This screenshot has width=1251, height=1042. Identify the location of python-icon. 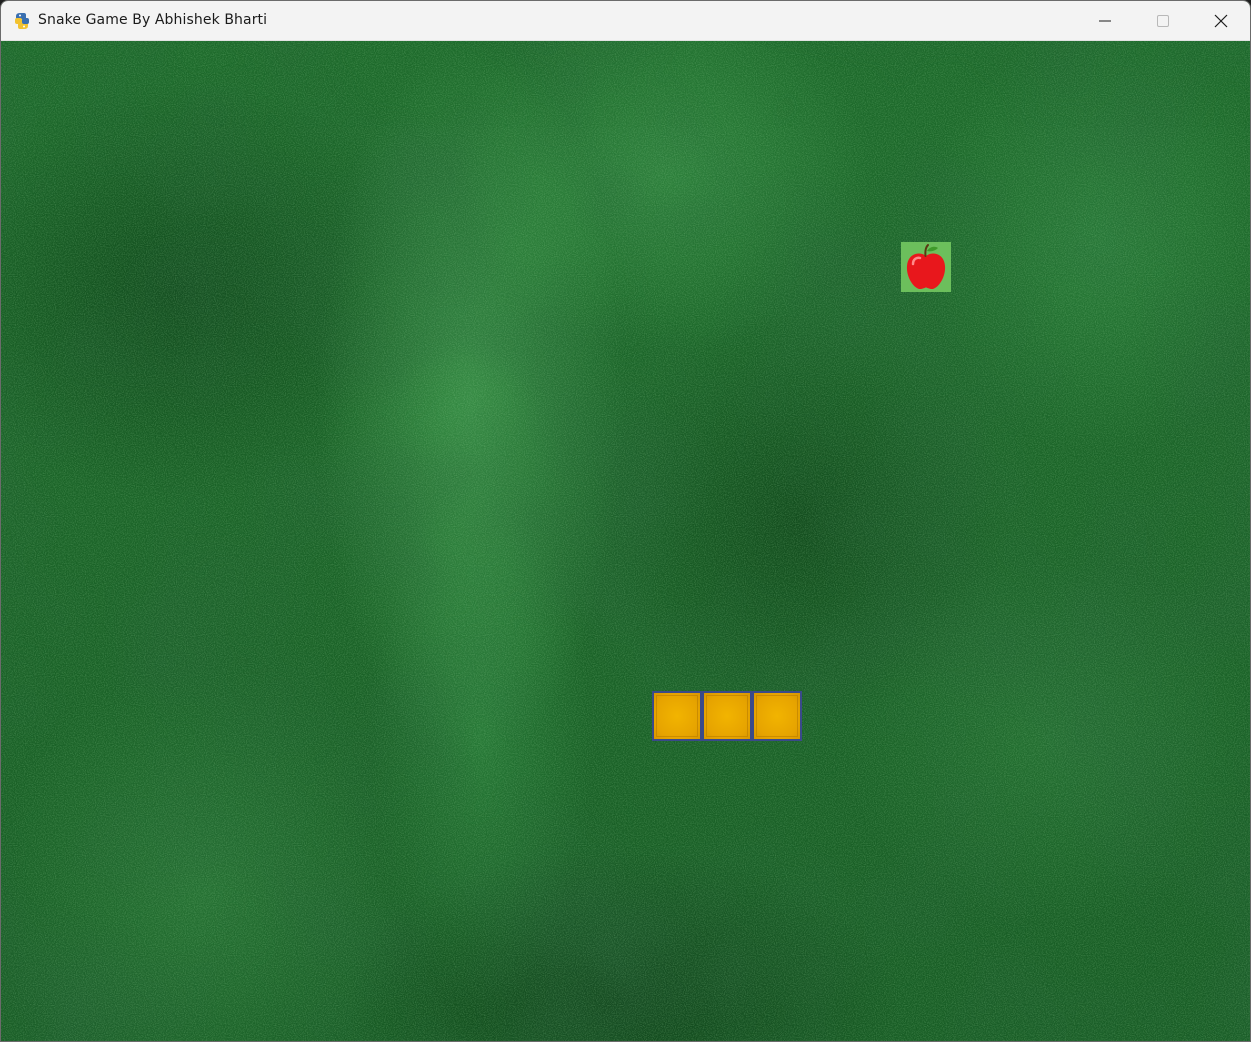
(22, 21).